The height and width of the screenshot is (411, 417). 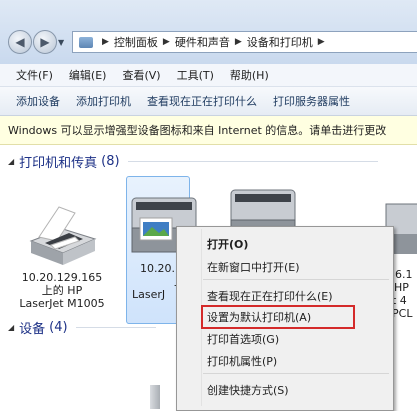 I want to click on printer-item: 10.20.129.165 上的 HP LaserJet M1005, so click(x=62, y=244).